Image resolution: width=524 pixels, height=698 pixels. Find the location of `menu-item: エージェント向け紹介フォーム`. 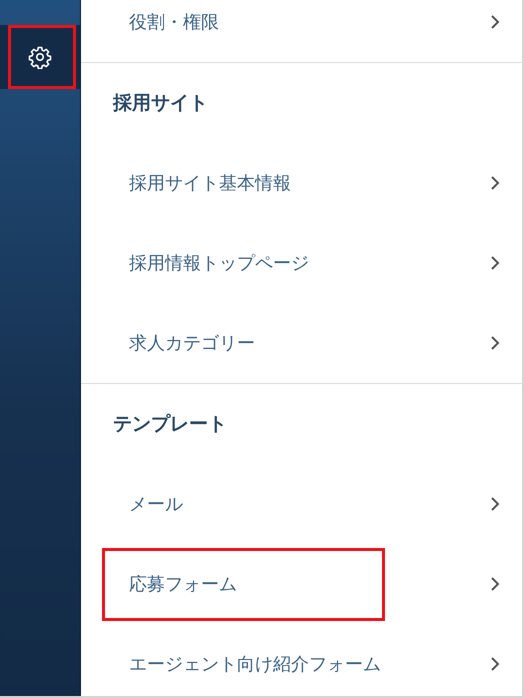

menu-item: エージェント向け紹介フォーム is located at coordinates (309, 664).